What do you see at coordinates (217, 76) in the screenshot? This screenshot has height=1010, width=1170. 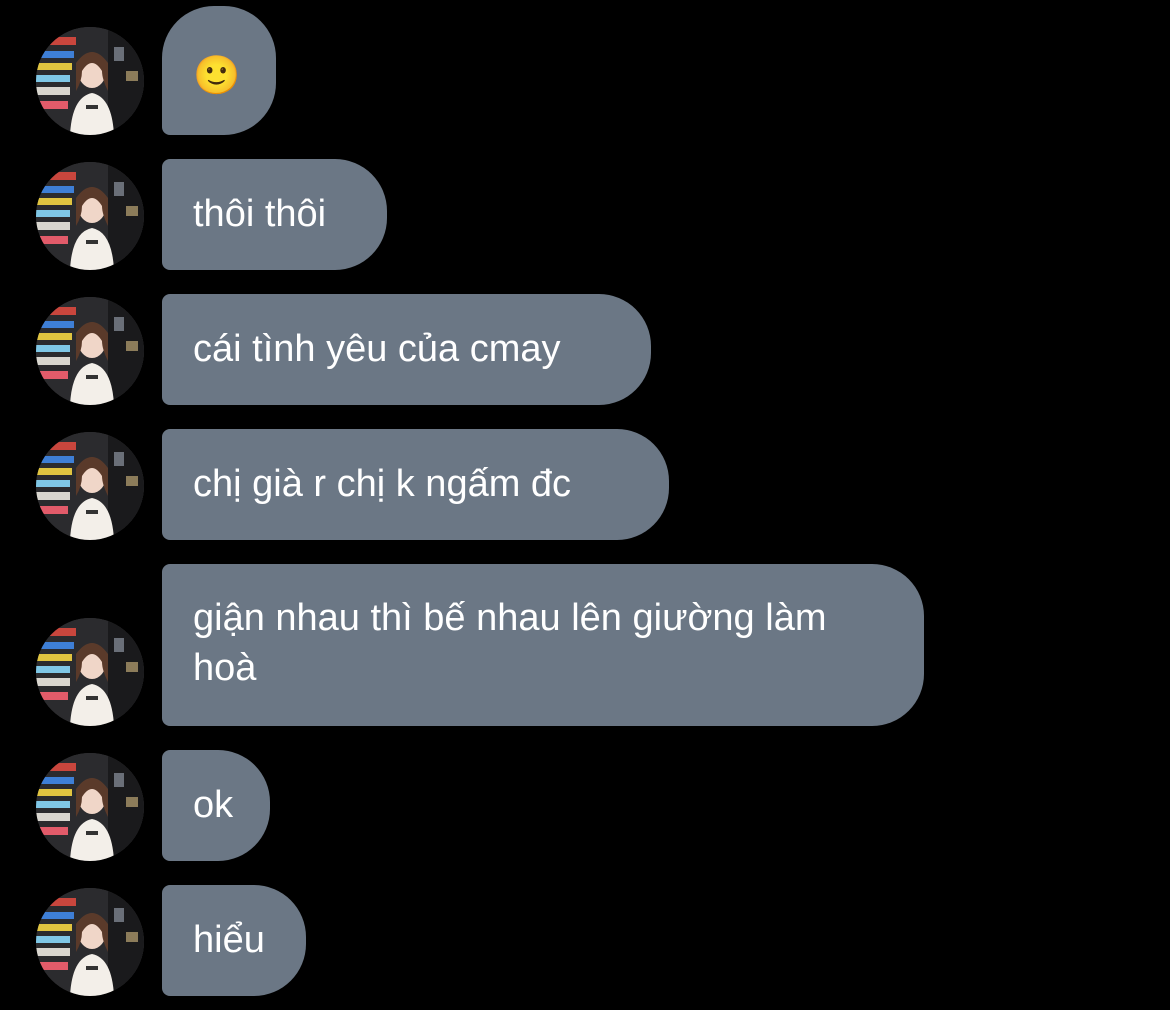 I see `slightly-smiling-face-icon: 🙂` at bounding box center [217, 76].